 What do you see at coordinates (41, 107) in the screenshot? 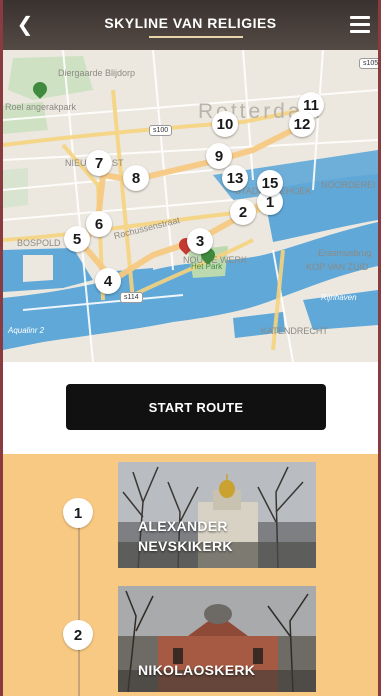
I see `map-label: Roel angerakpark` at bounding box center [41, 107].